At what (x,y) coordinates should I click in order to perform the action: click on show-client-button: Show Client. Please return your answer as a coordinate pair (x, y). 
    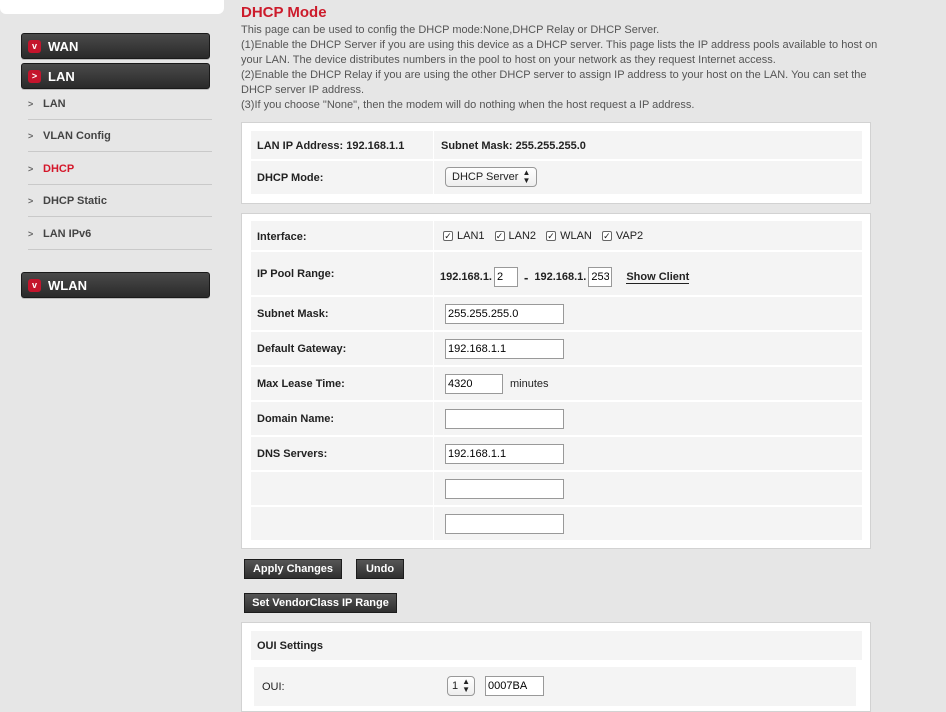
    Looking at the image, I should click on (658, 277).